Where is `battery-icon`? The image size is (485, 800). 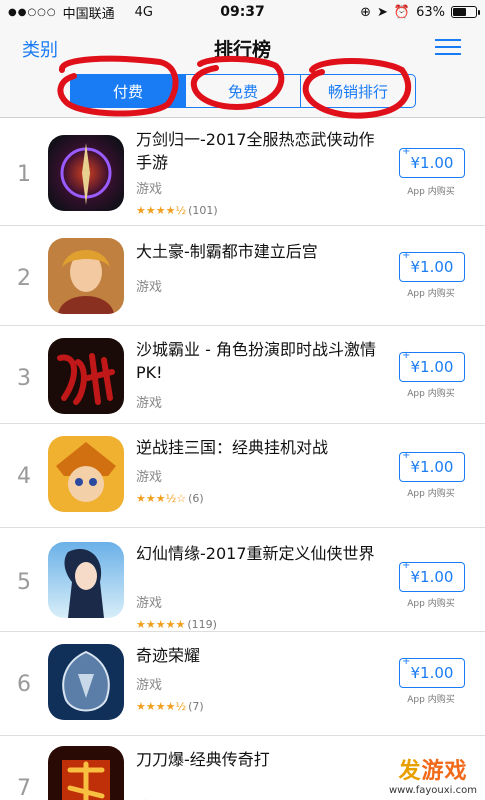
battery-icon is located at coordinates (465, 12).